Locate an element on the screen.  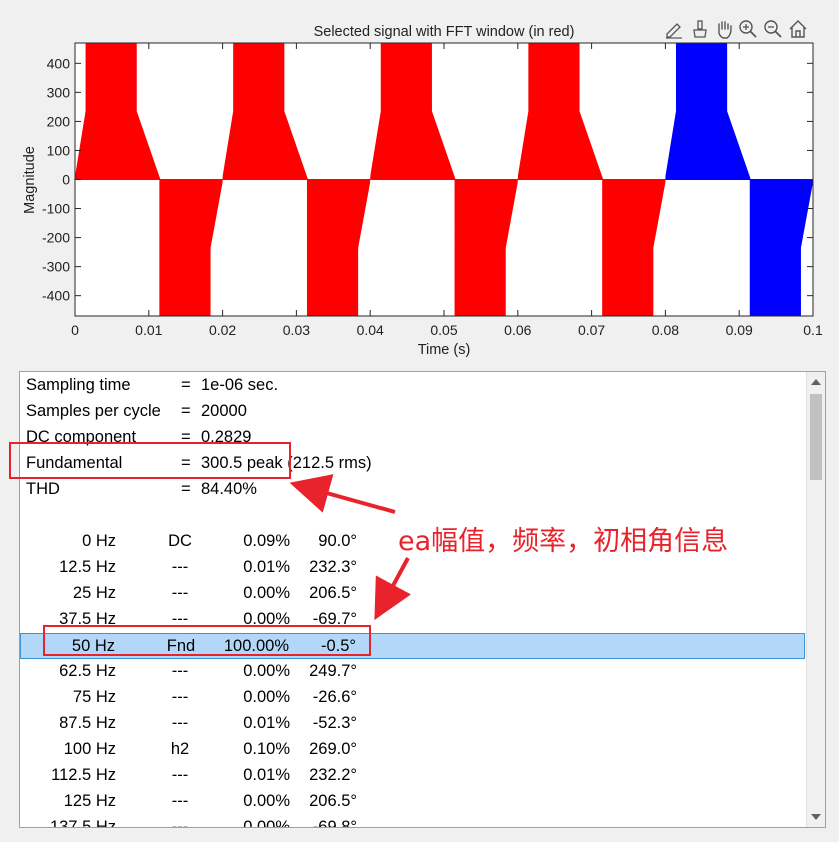
x-tick-label: 0.07 is located at coordinates (591, 330).